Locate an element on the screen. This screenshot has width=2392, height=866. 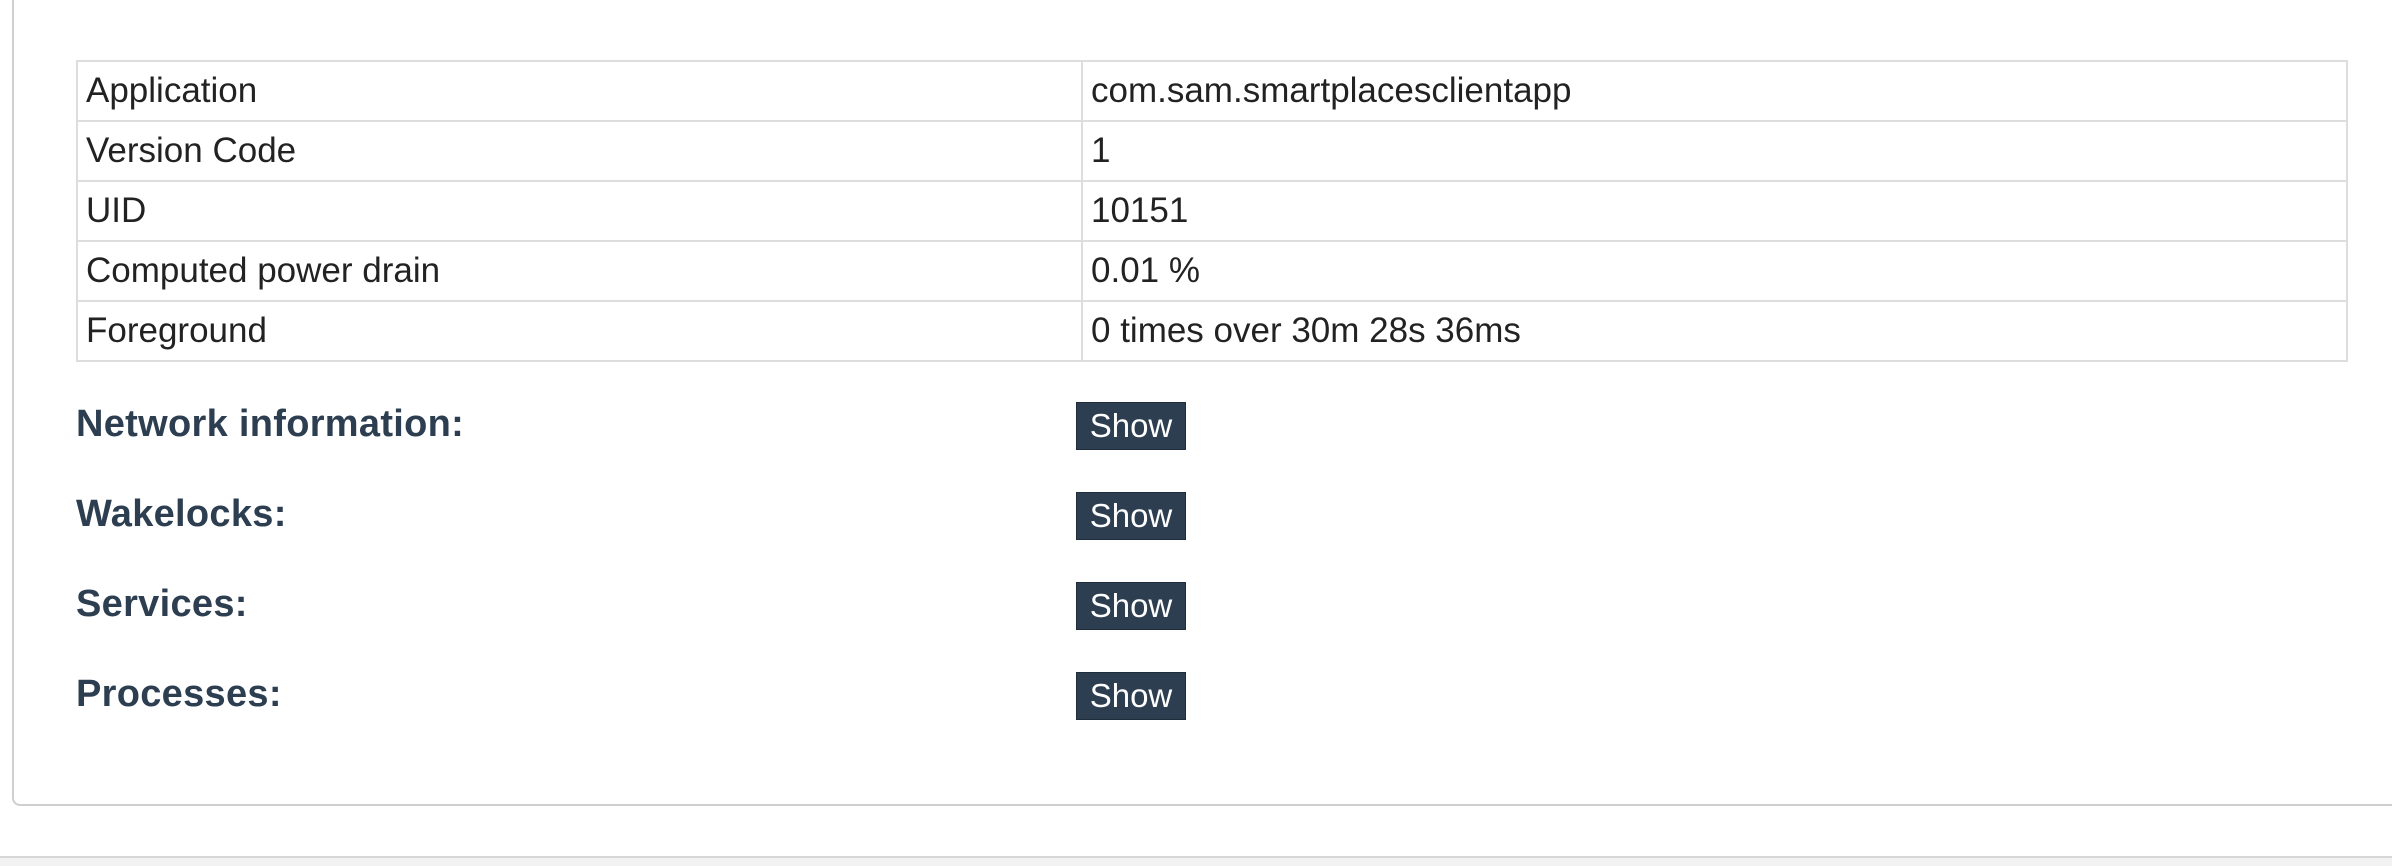
next-panel-edge is located at coordinates (1196, 861).